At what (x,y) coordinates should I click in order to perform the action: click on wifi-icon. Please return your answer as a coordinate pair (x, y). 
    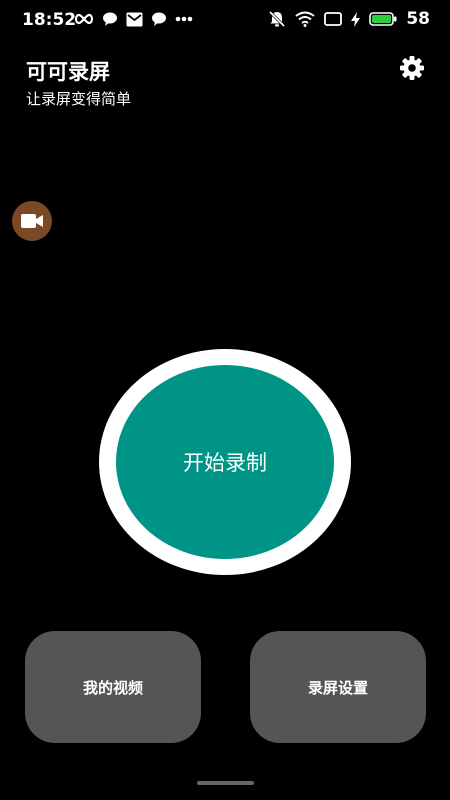
    Looking at the image, I should click on (305, 19).